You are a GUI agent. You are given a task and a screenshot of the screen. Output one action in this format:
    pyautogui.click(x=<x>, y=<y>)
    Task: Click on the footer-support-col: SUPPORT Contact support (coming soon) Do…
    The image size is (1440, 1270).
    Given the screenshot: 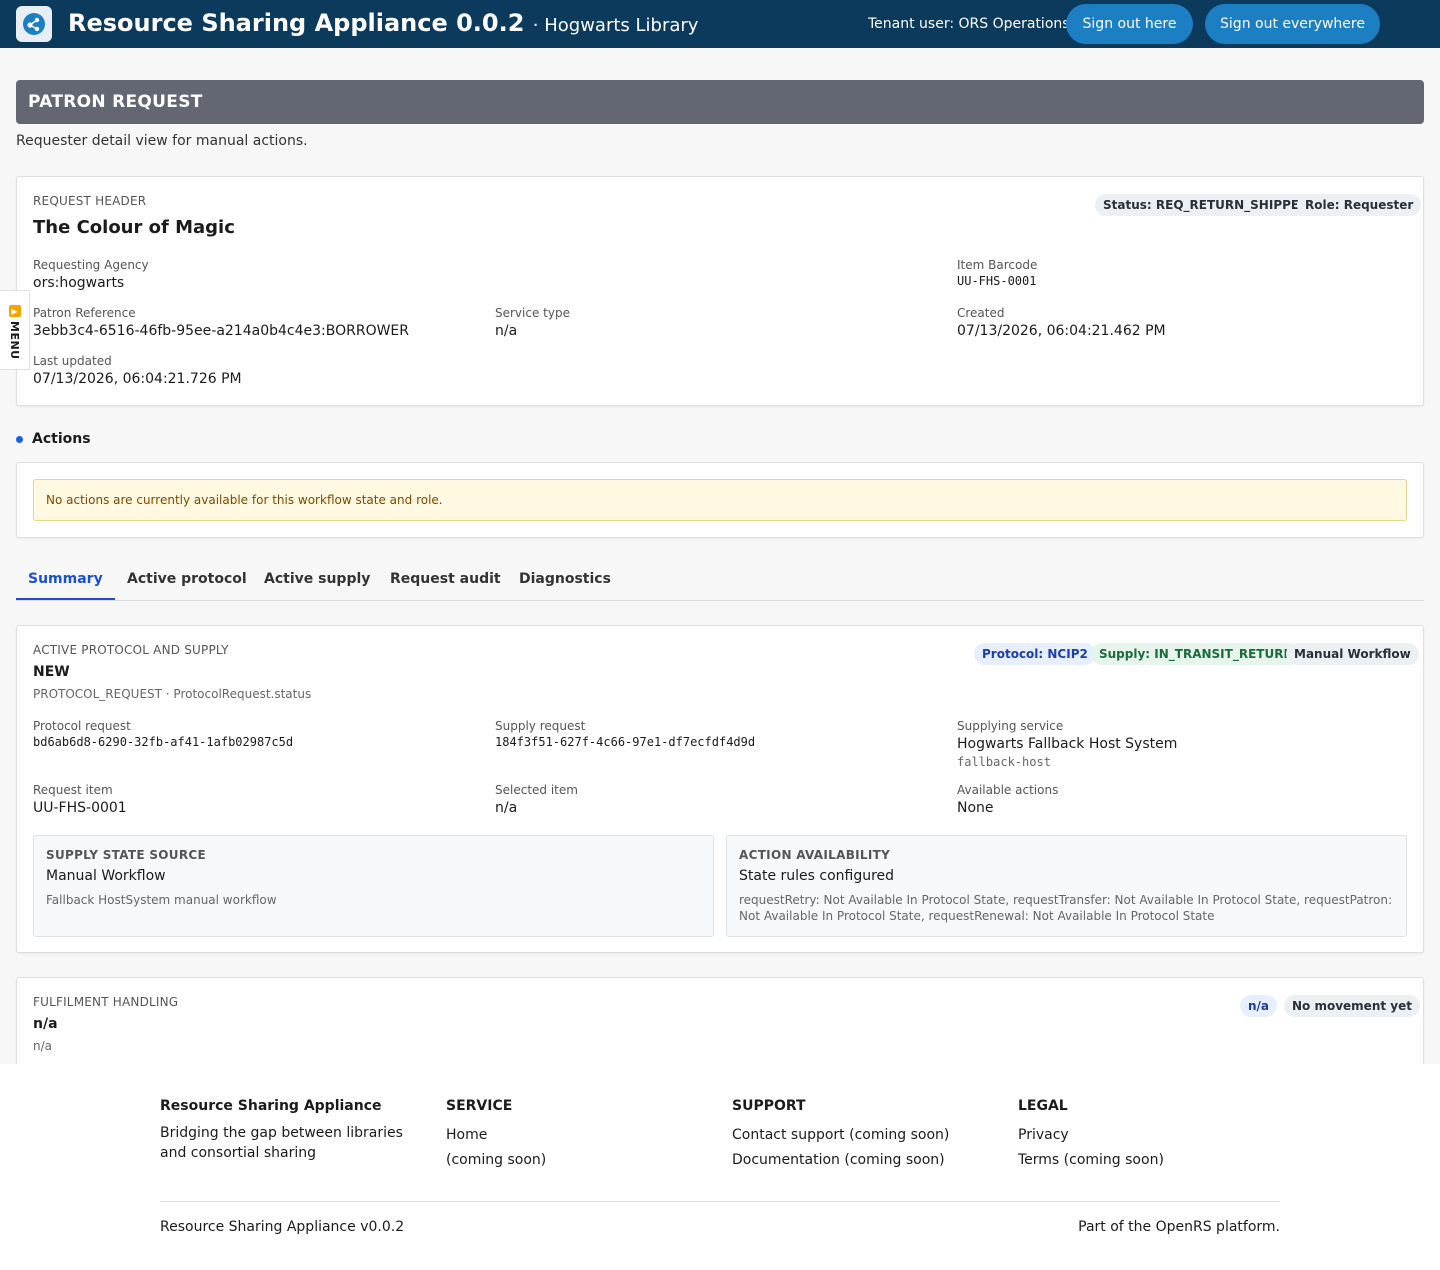 What is the action you would take?
    pyautogui.click(x=840, y=1133)
    